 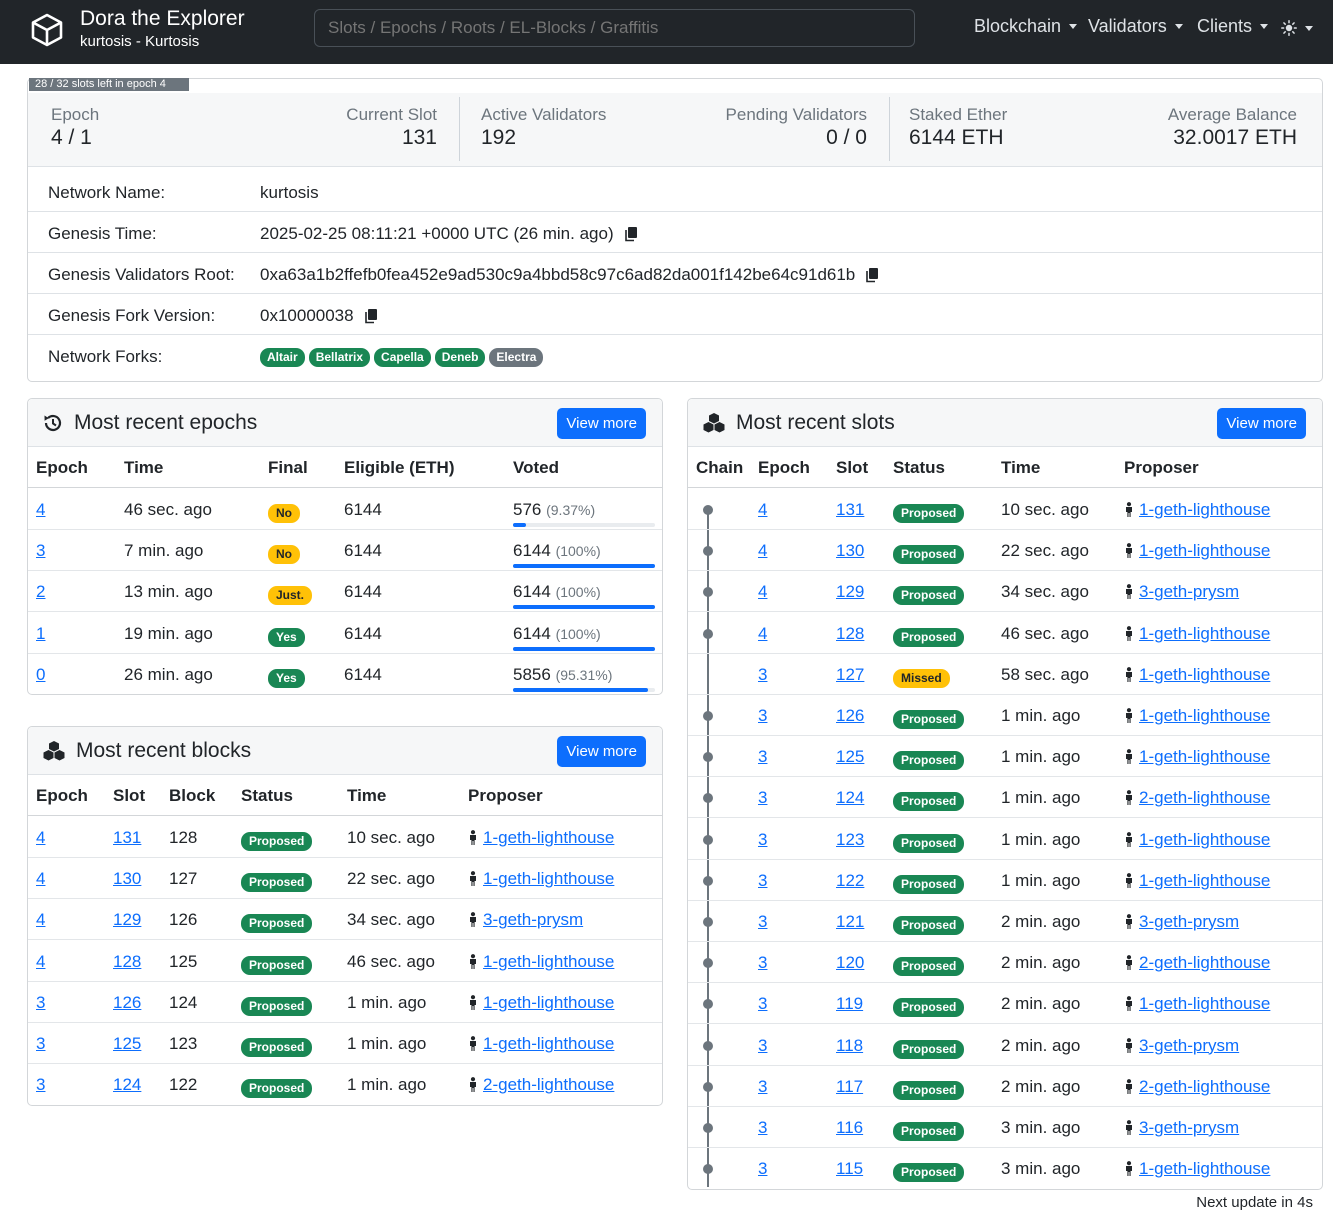 I want to click on blocks-view-more-button: View more, so click(x=601, y=751).